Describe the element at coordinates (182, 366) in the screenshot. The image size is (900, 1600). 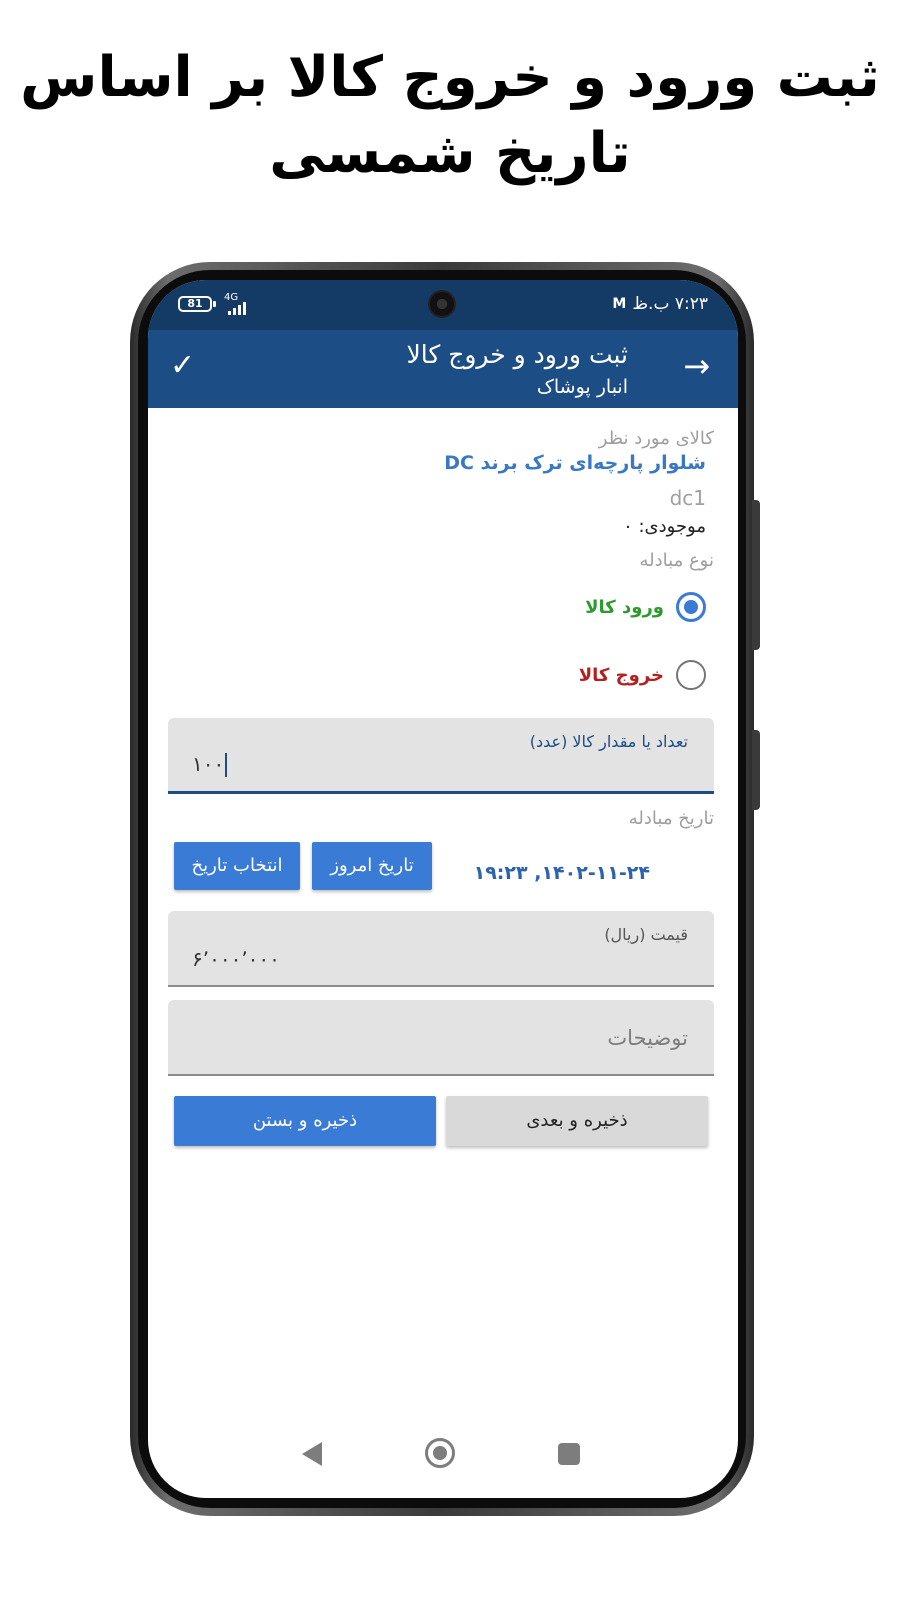
I see `check-icon: ✓` at that location.